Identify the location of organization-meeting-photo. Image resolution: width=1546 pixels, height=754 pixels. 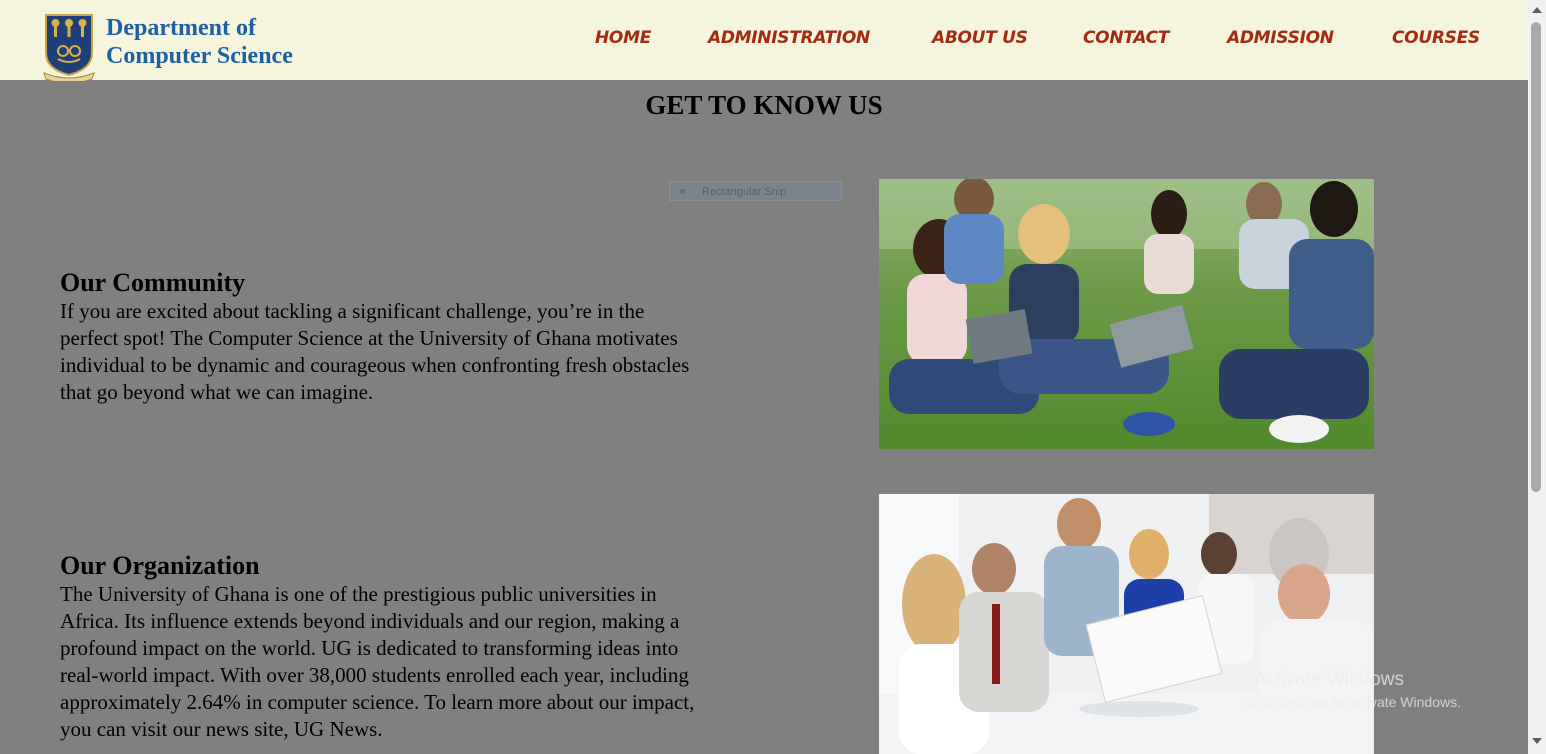
(1126, 624).